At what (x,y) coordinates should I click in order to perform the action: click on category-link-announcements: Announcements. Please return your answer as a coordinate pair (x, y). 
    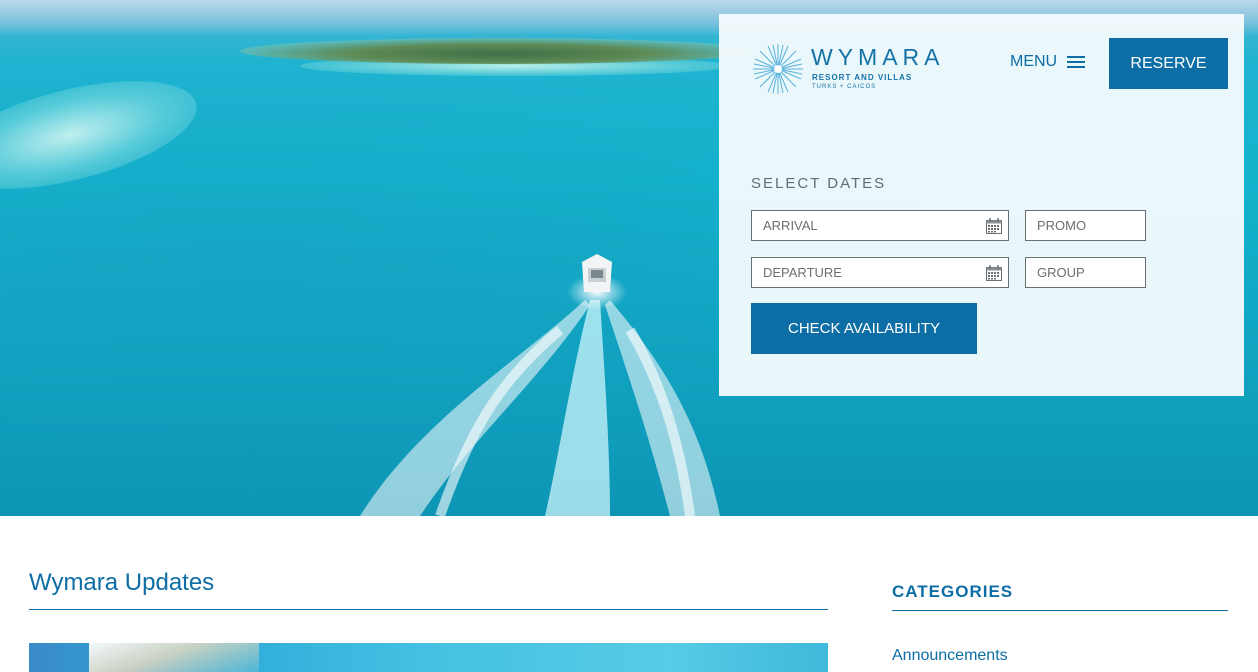
    Looking at the image, I should click on (950, 656).